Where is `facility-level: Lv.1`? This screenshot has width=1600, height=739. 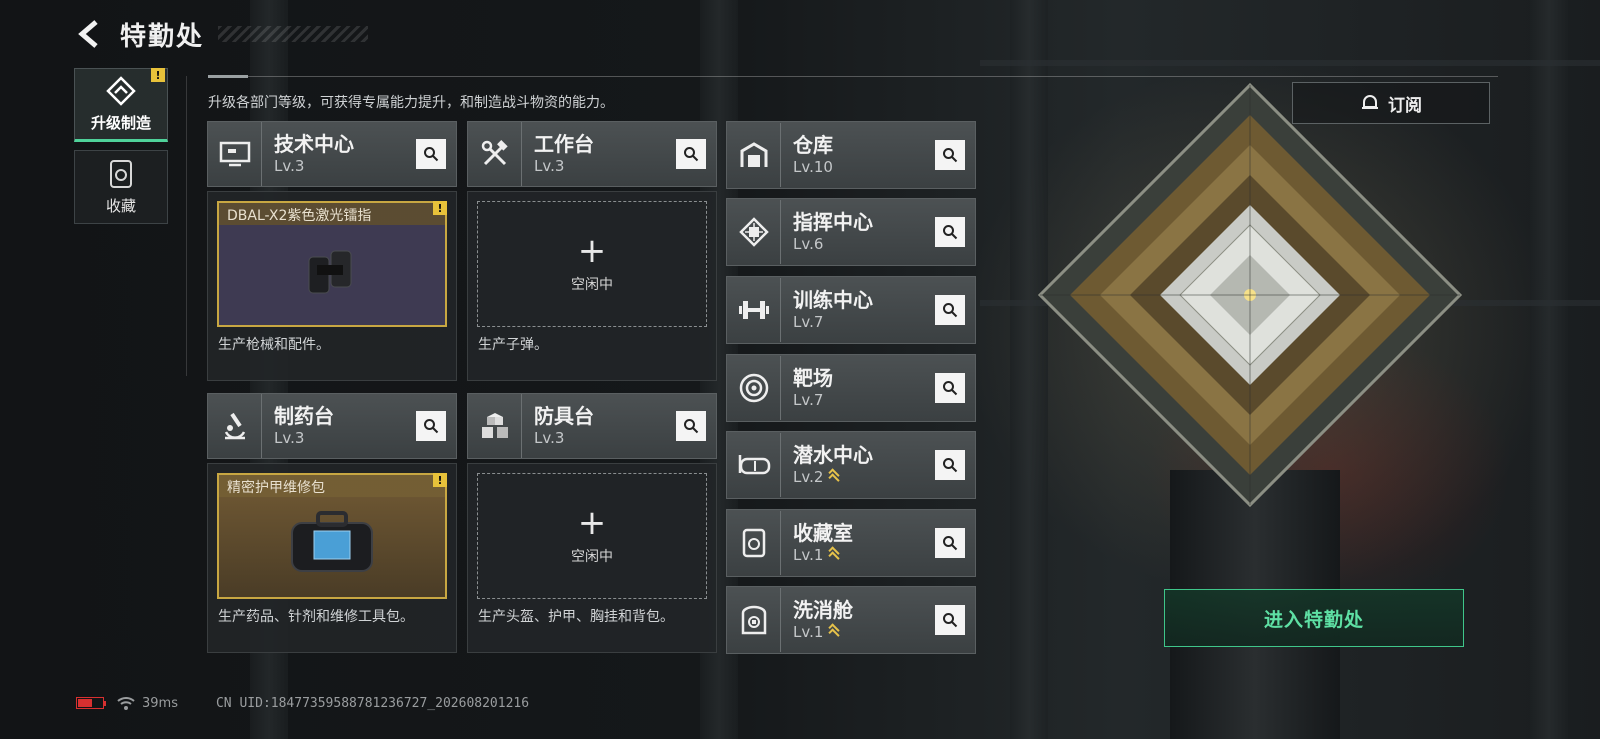
facility-level: Lv.1 is located at coordinates (808, 555).